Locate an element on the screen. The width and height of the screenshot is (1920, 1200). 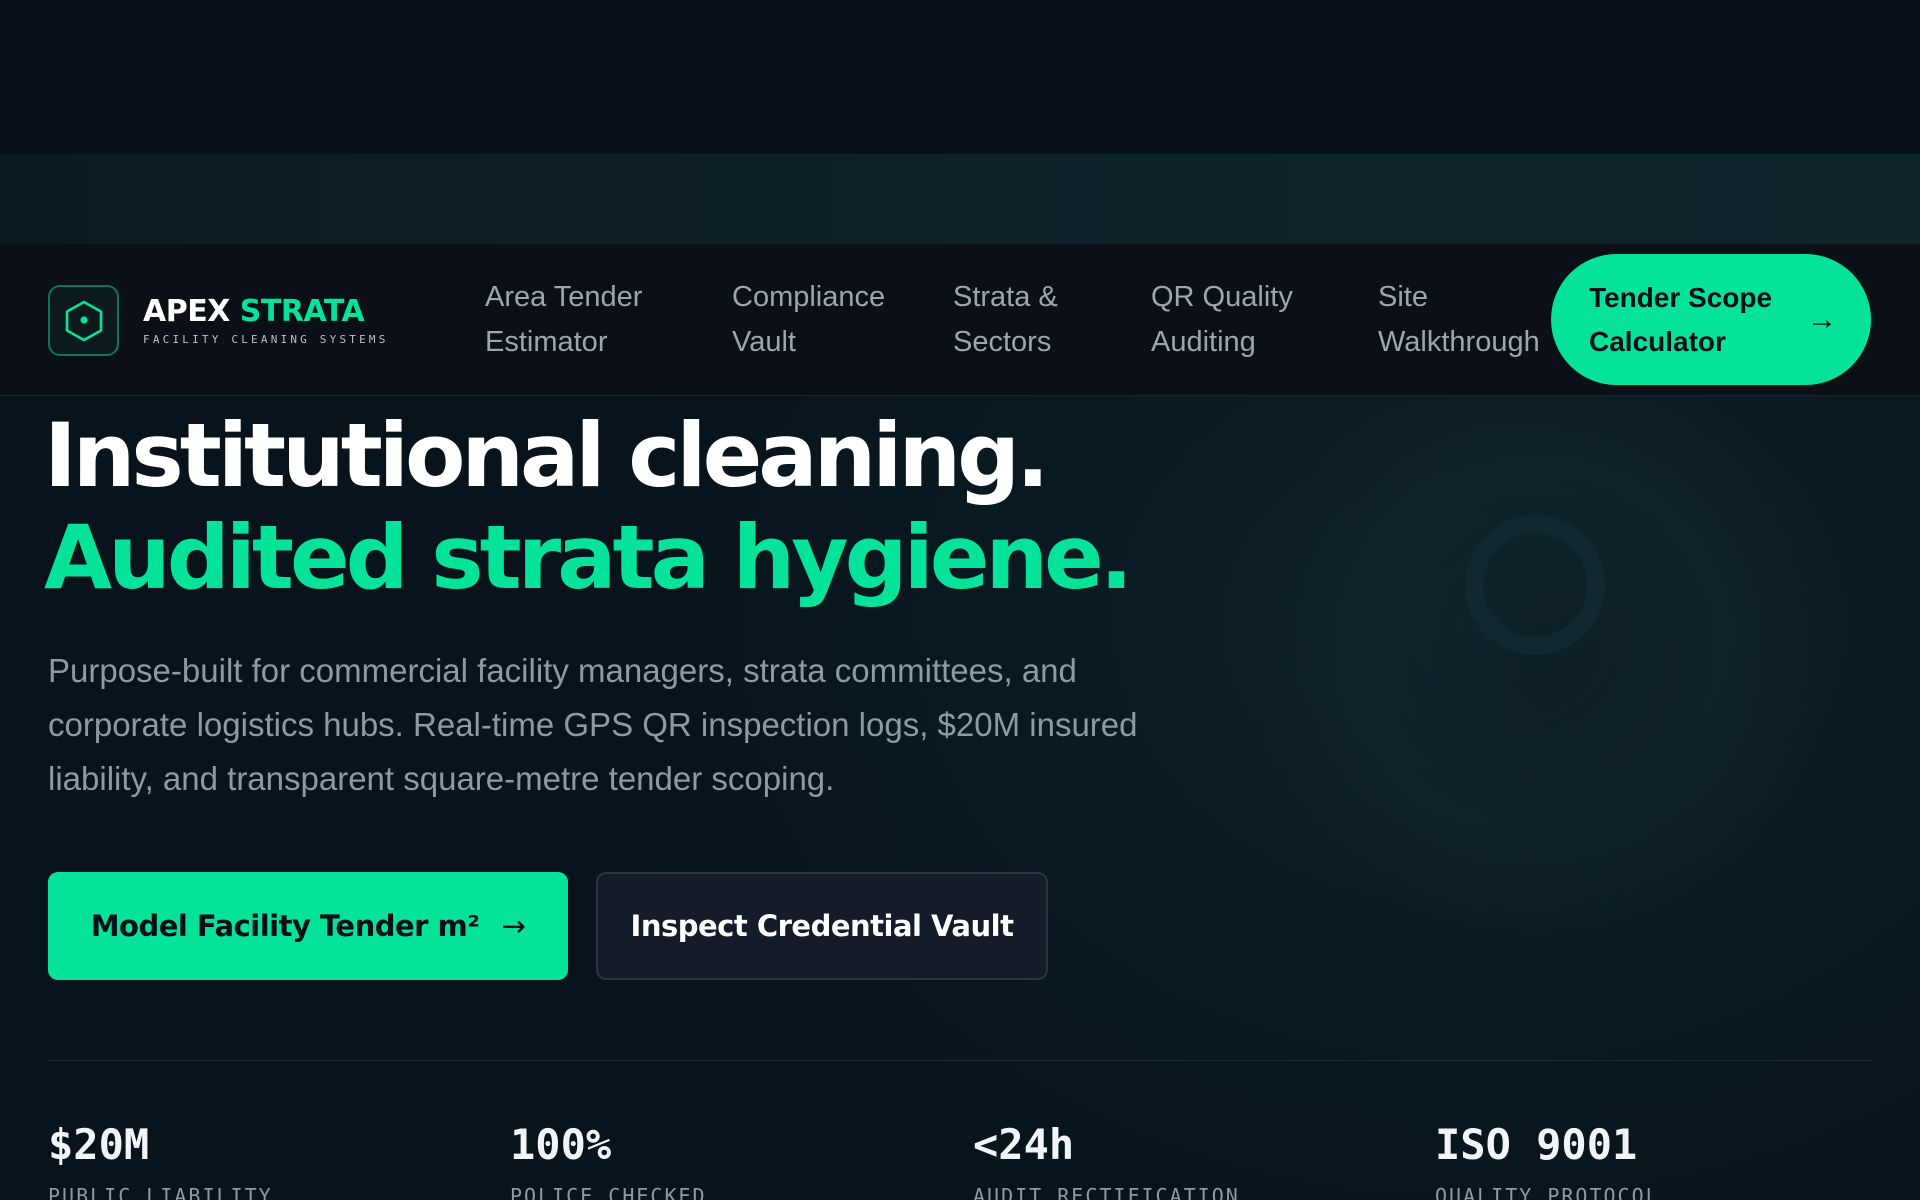
cta-label-line1: Tender Scope is located at coordinates (1681, 297).